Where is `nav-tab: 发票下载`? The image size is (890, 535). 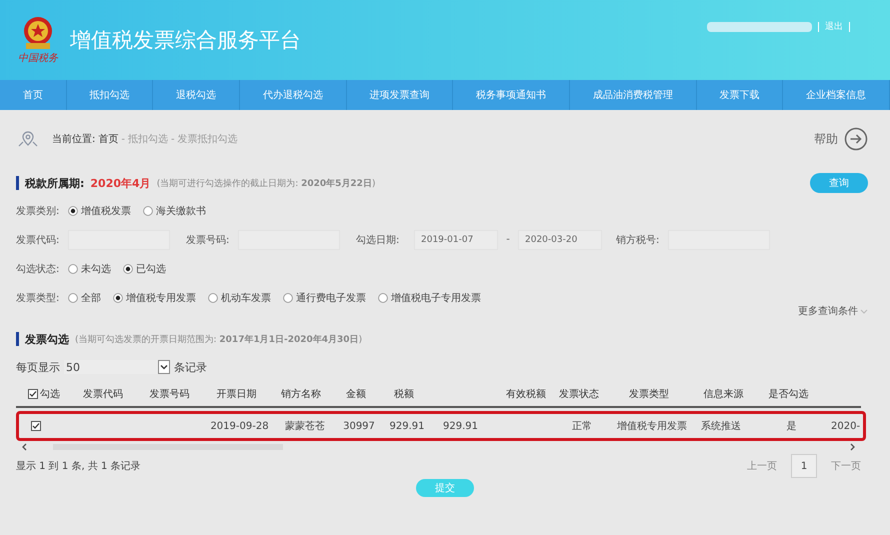 nav-tab: 发票下载 is located at coordinates (740, 95).